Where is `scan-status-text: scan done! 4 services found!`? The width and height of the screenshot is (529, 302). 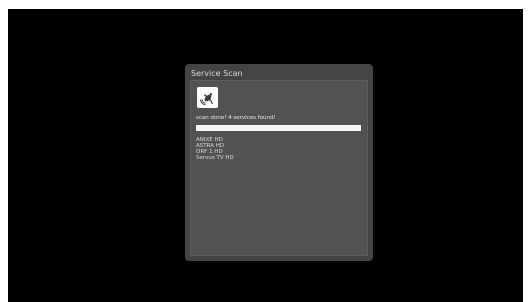
scan-status-text: scan done! 4 services found! is located at coordinates (236, 118).